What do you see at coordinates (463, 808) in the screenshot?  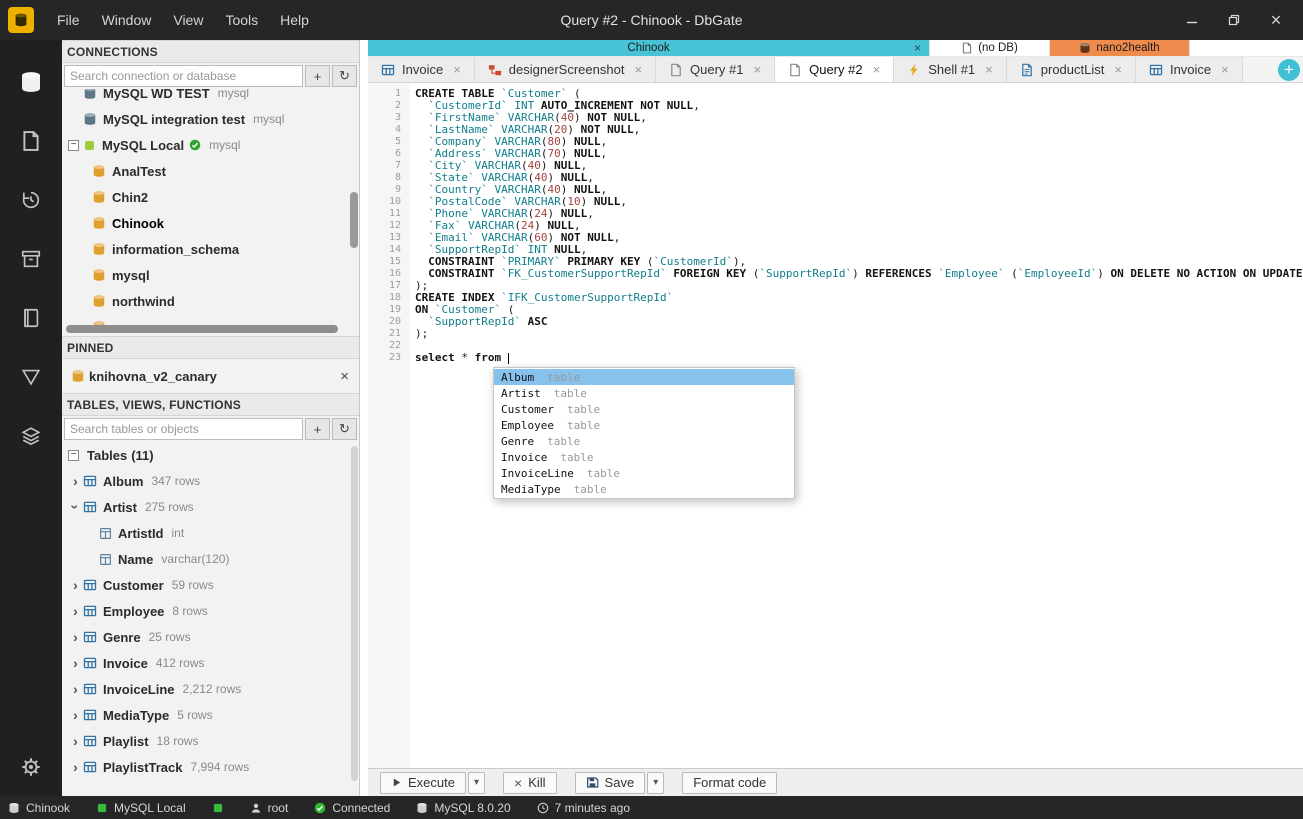 I see `status-mysql-8-0-20: MySQL 8.0.20` at bounding box center [463, 808].